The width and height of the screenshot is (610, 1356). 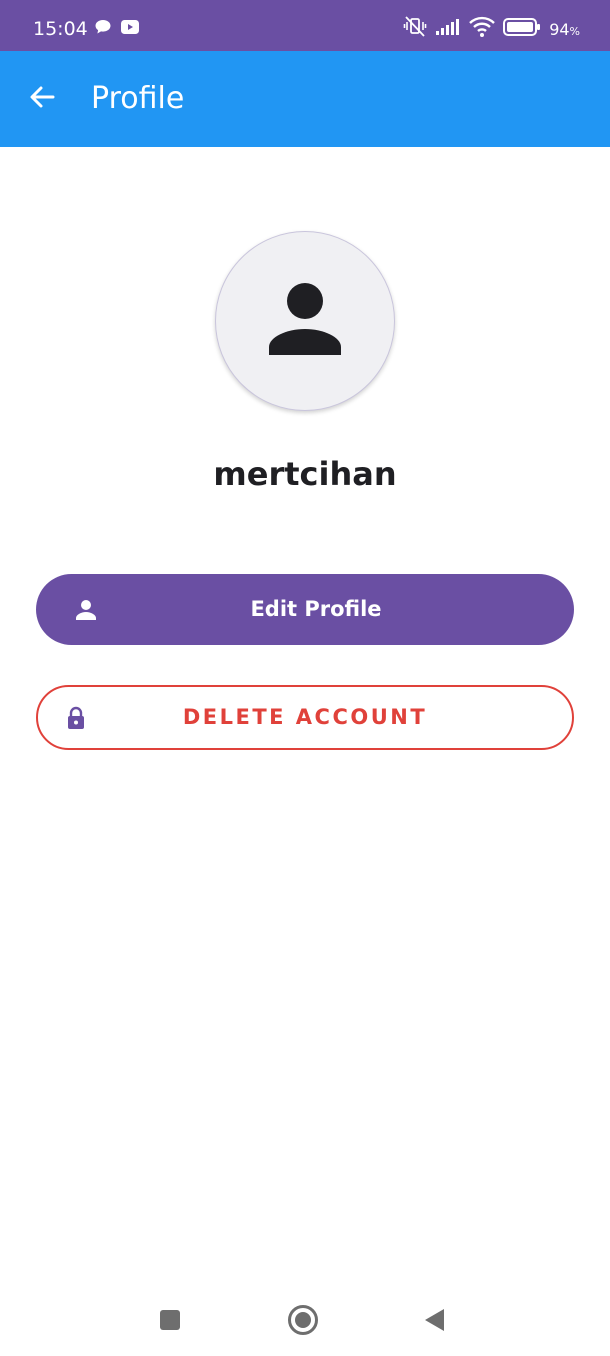 I want to click on status-bar: 15:04 94%, so click(x=305, y=25).